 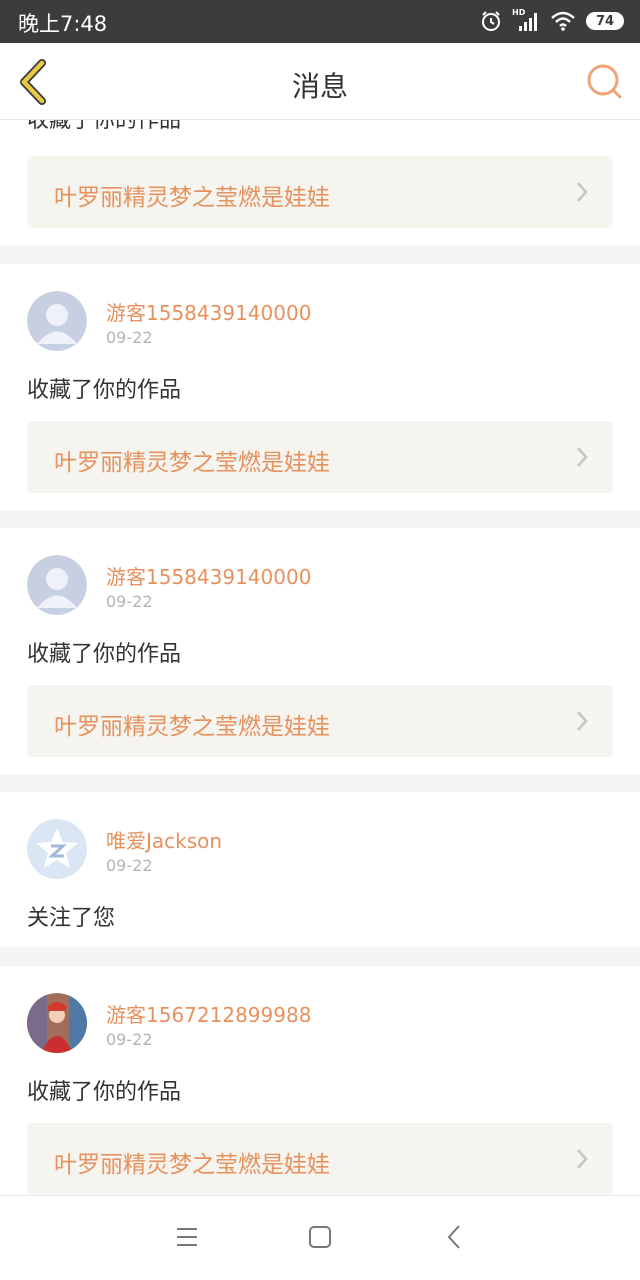 What do you see at coordinates (491, 21) in the screenshot?
I see `alarm-icon` at bounding box center [491, 21].